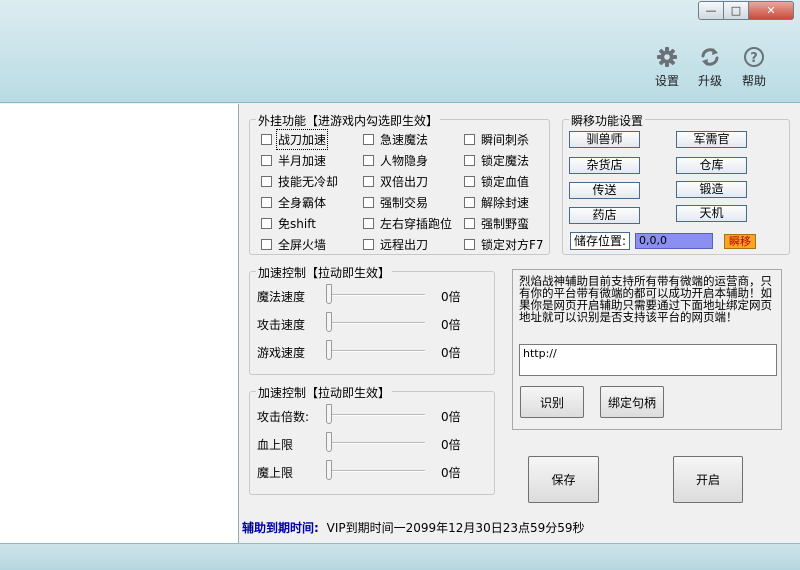 Image resolution: width=800 pixels, height=570 pixels. I want to click on feature-checkbox: 远程出刀, so click(395, 244).